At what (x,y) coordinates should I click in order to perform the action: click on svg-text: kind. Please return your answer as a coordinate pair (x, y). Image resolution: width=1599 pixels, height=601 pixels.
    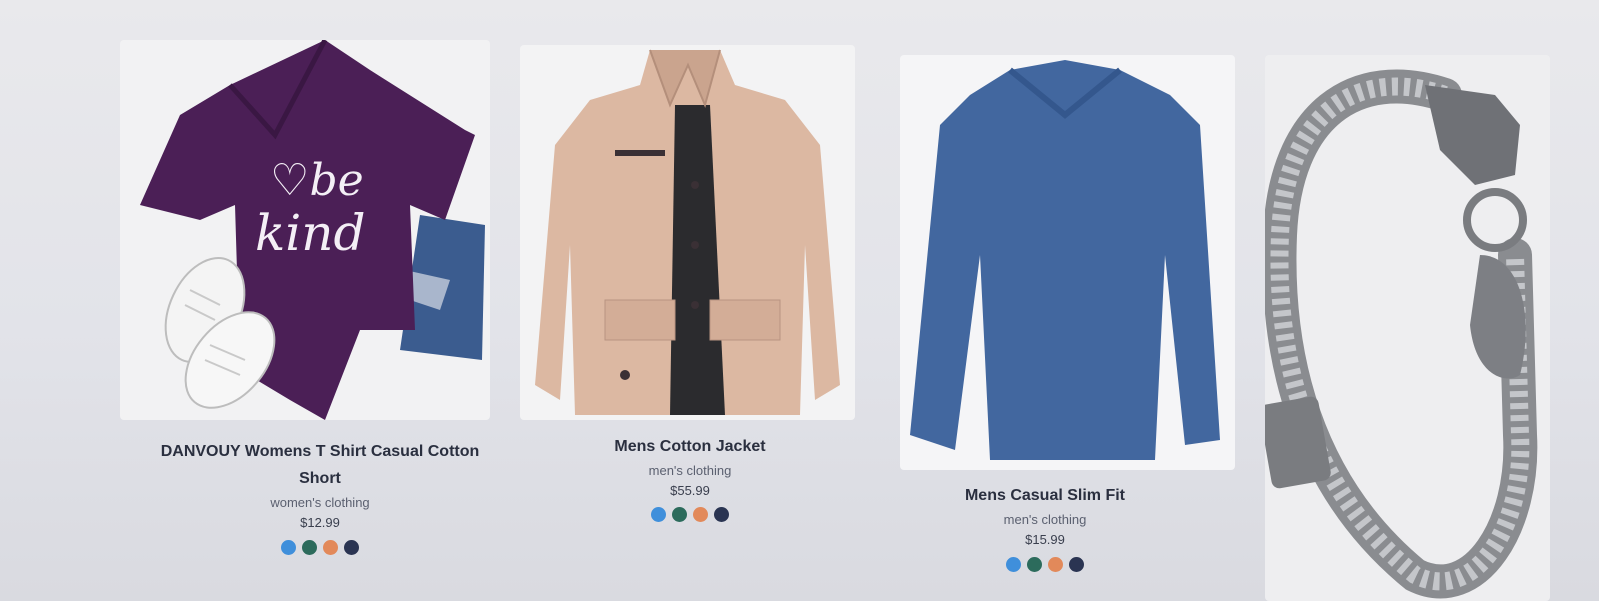
    Looking at the image, I should click on (310, 233).